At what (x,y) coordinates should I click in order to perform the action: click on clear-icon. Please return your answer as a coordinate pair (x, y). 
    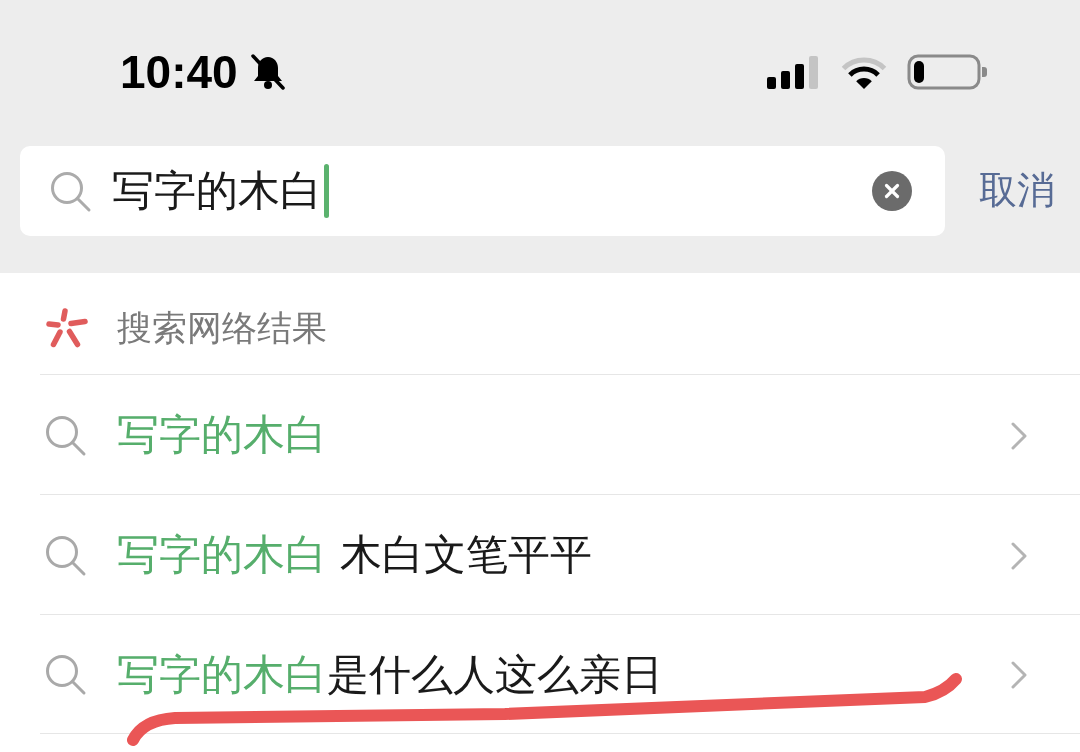
    Looking at the image, I should click on (892, 191).